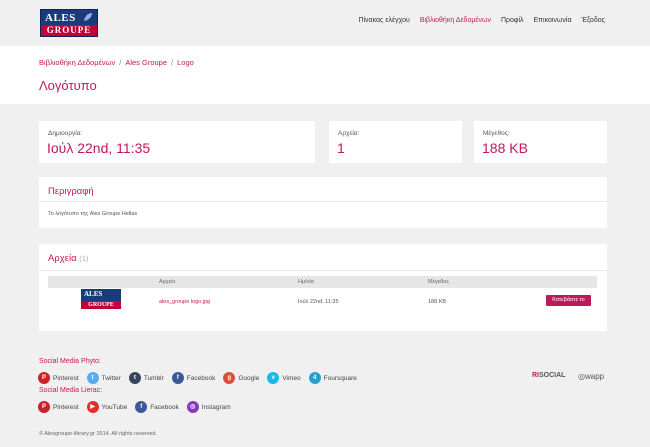  I want to click on lierac-social-title: Social Media Lierac:, so click(71, 390).